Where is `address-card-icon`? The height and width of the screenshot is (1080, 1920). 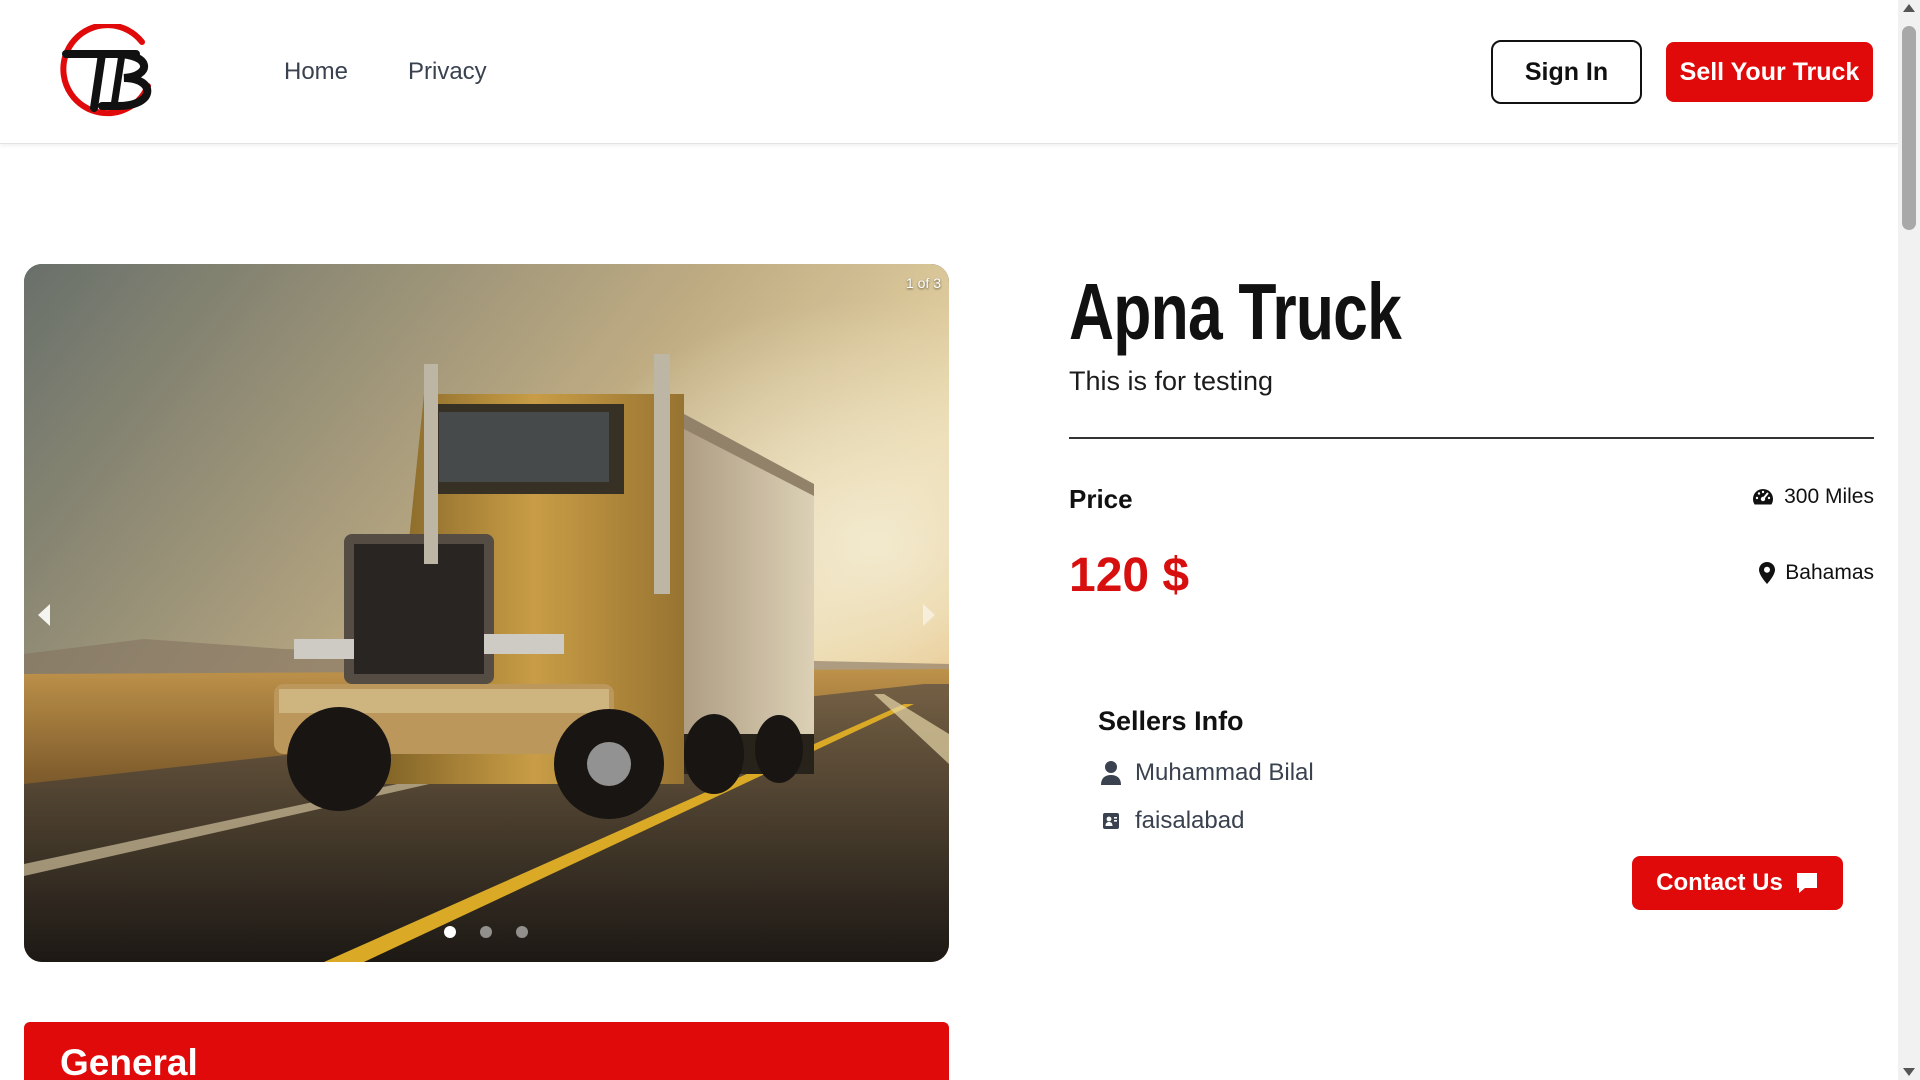
address-card-icon is located at coordinates (1111, 821).